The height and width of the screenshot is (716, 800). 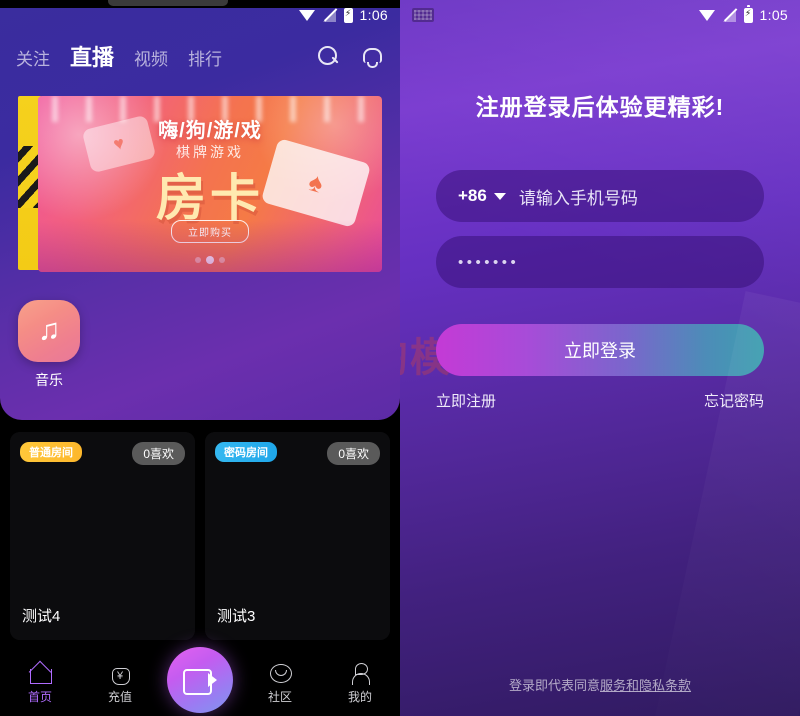 I want to click on room-card: 普通房间 0喜欢 测试4, so click(x=102, y=536).